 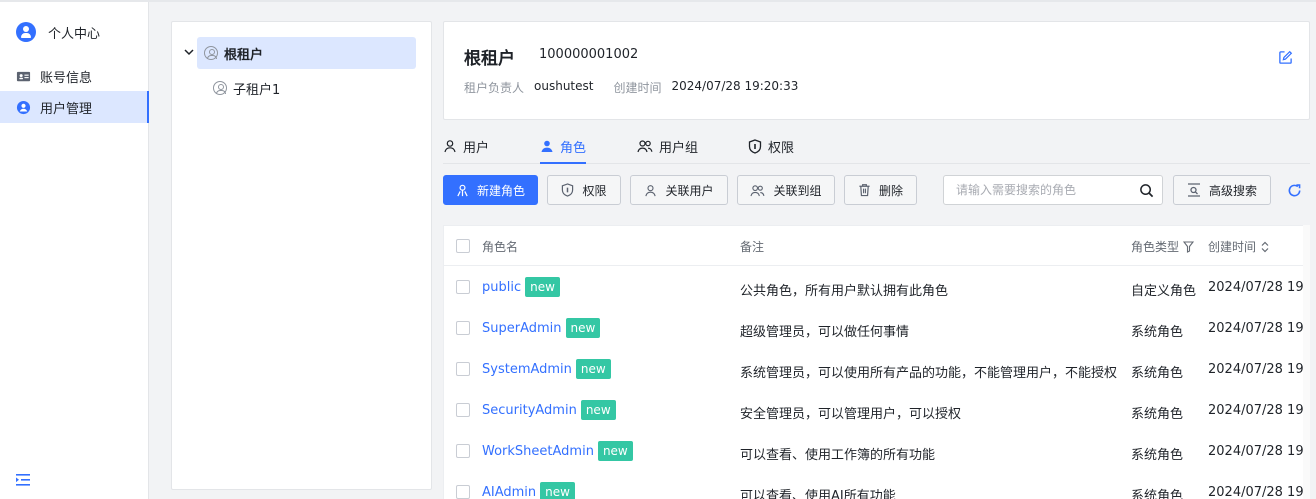 I want to click on tab-permissions: 权限, so click(x=771, y=150).